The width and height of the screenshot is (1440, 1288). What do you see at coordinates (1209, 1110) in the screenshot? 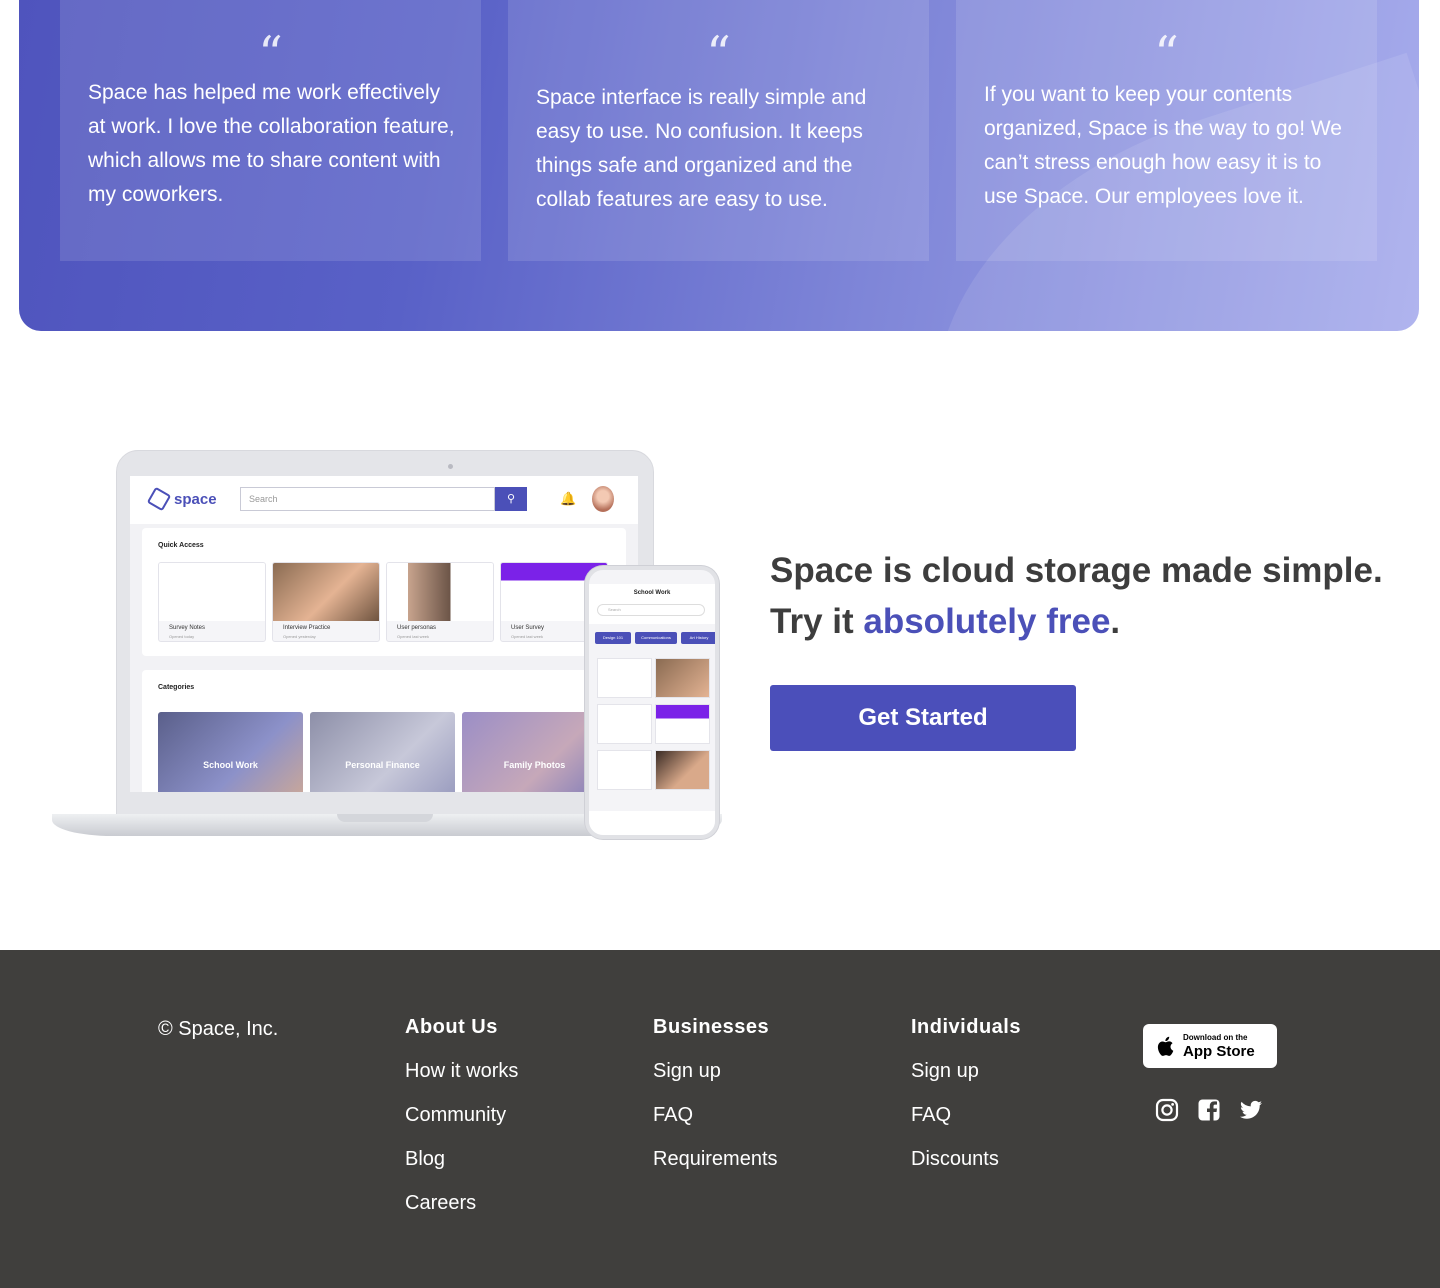
I see `facebook-icon` at bounding box center [1209, 1110].